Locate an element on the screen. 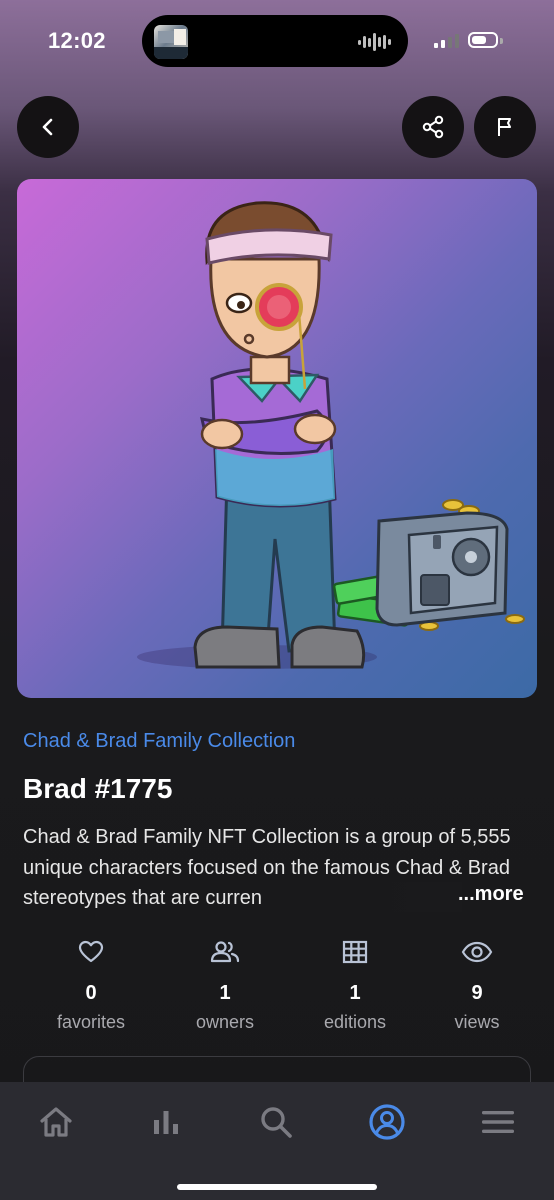 The width and height of the screenshot is (554, 1200). tab-menu is located at coordinates (498, 1122).